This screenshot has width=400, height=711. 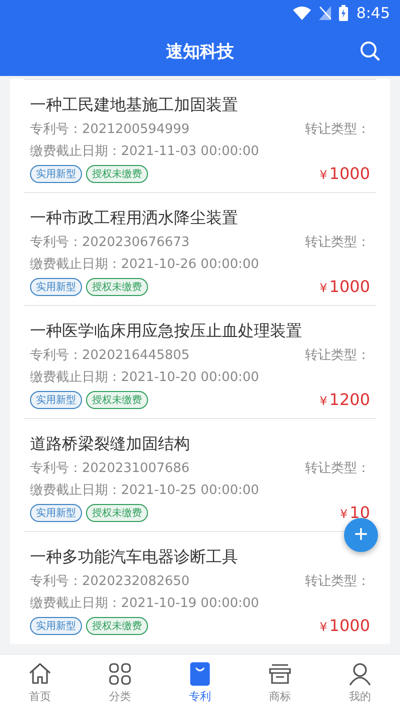 I want to click on price: ¥1200, so click(x=345, y=399).